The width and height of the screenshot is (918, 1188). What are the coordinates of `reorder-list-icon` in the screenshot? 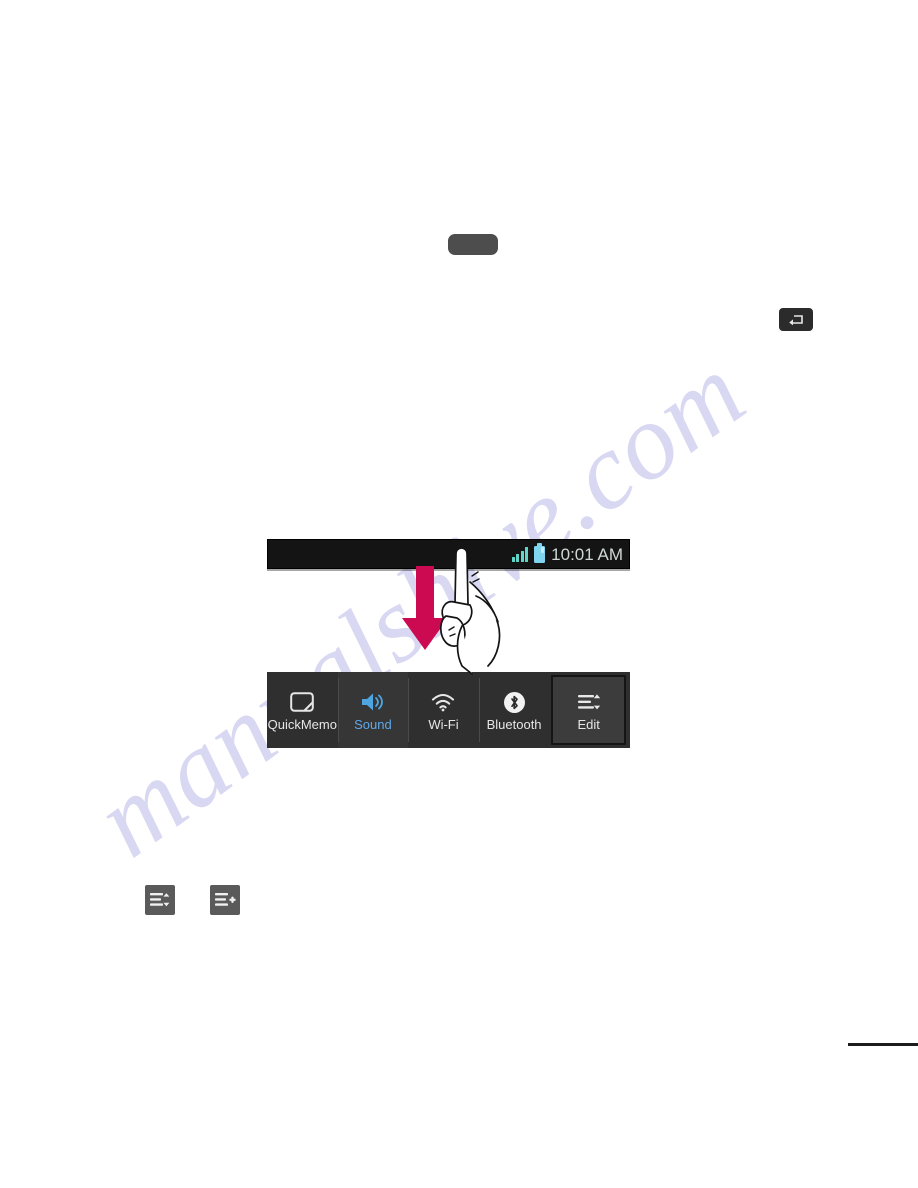 It's located at (160, 900).